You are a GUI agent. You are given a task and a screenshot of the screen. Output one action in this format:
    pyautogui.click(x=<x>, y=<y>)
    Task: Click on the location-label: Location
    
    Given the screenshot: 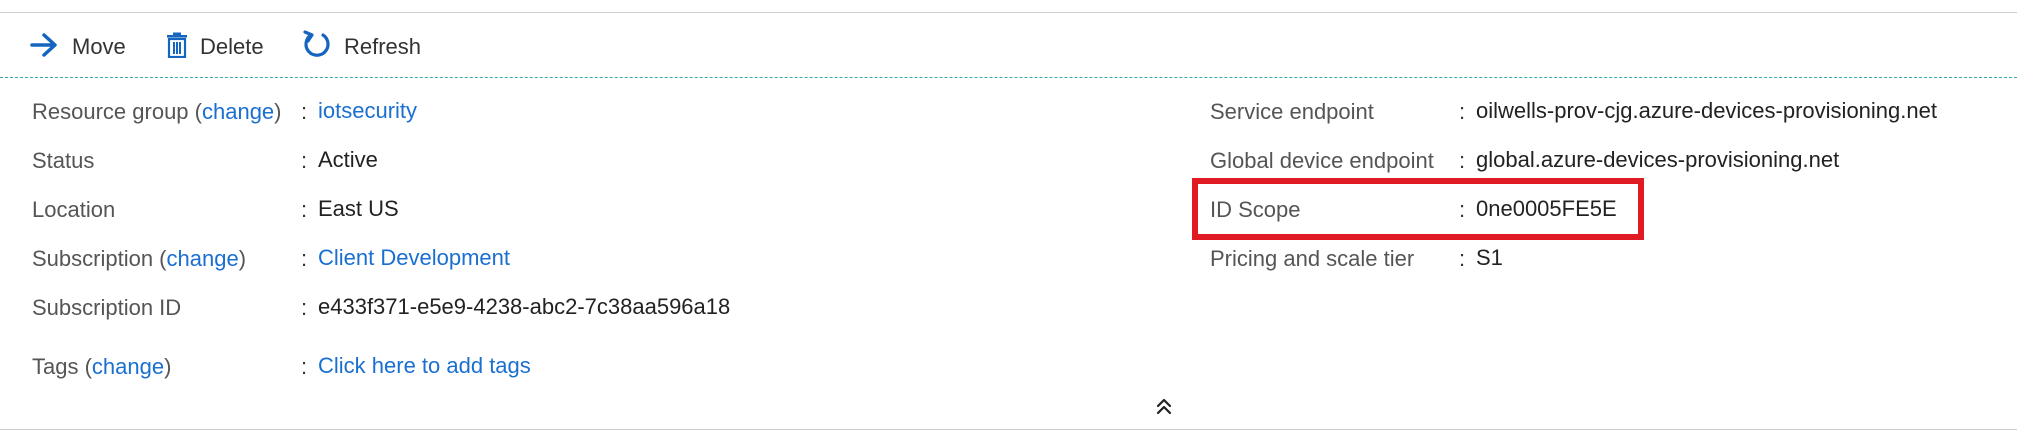 What is the action you would take?
    pyautogui.click(x=74, y=209)
    